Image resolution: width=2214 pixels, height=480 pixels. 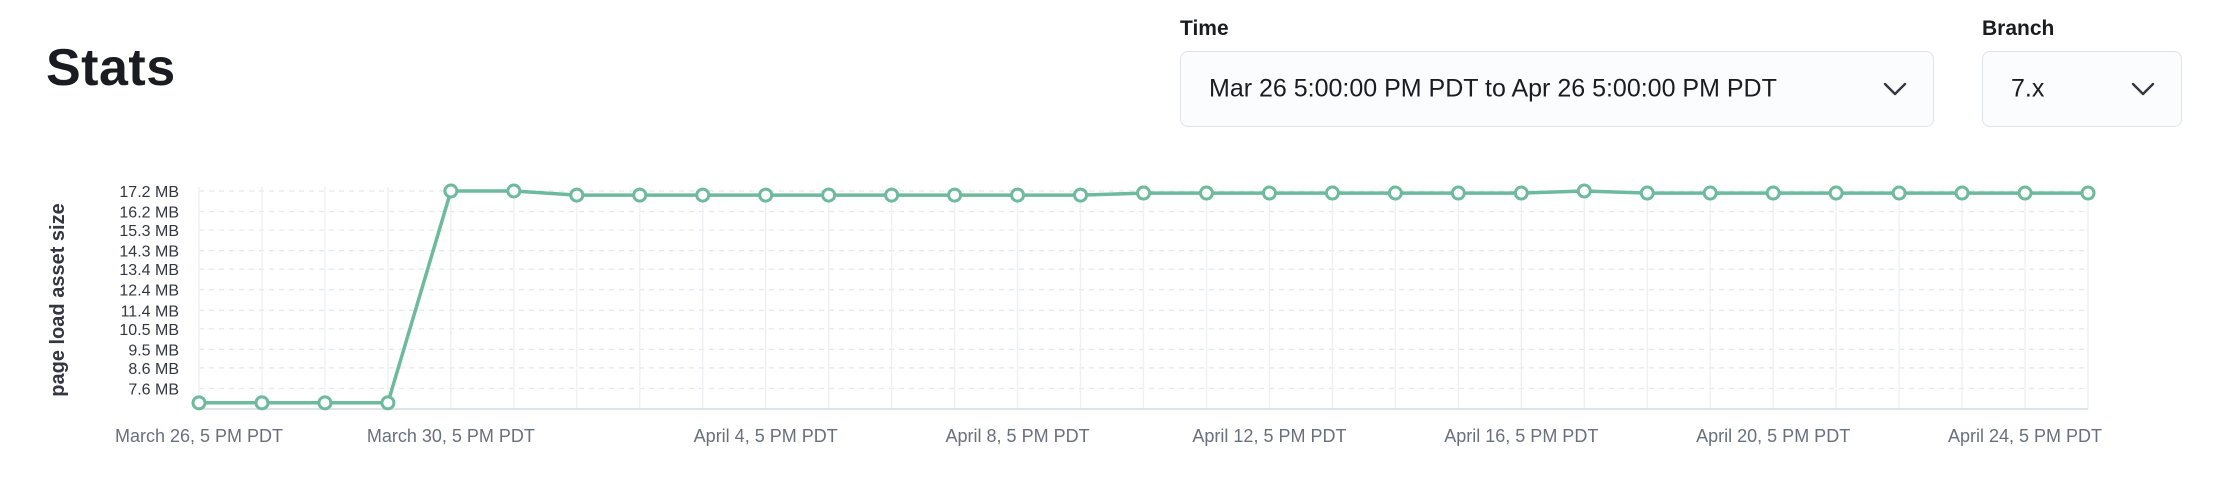 What do you see at coordinates (149, 192) in the screenshot?
I see `y-tick-label: 17.2 MB` at bounding box center [149, 192].